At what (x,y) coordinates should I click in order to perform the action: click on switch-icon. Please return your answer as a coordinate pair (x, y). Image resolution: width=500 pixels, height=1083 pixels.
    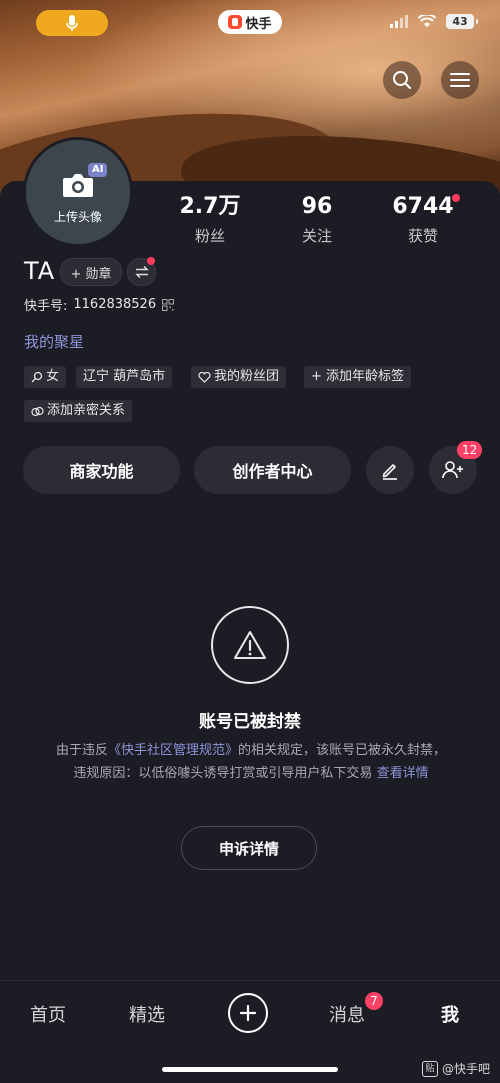
    Looking at the image, I should click on (141, 272).